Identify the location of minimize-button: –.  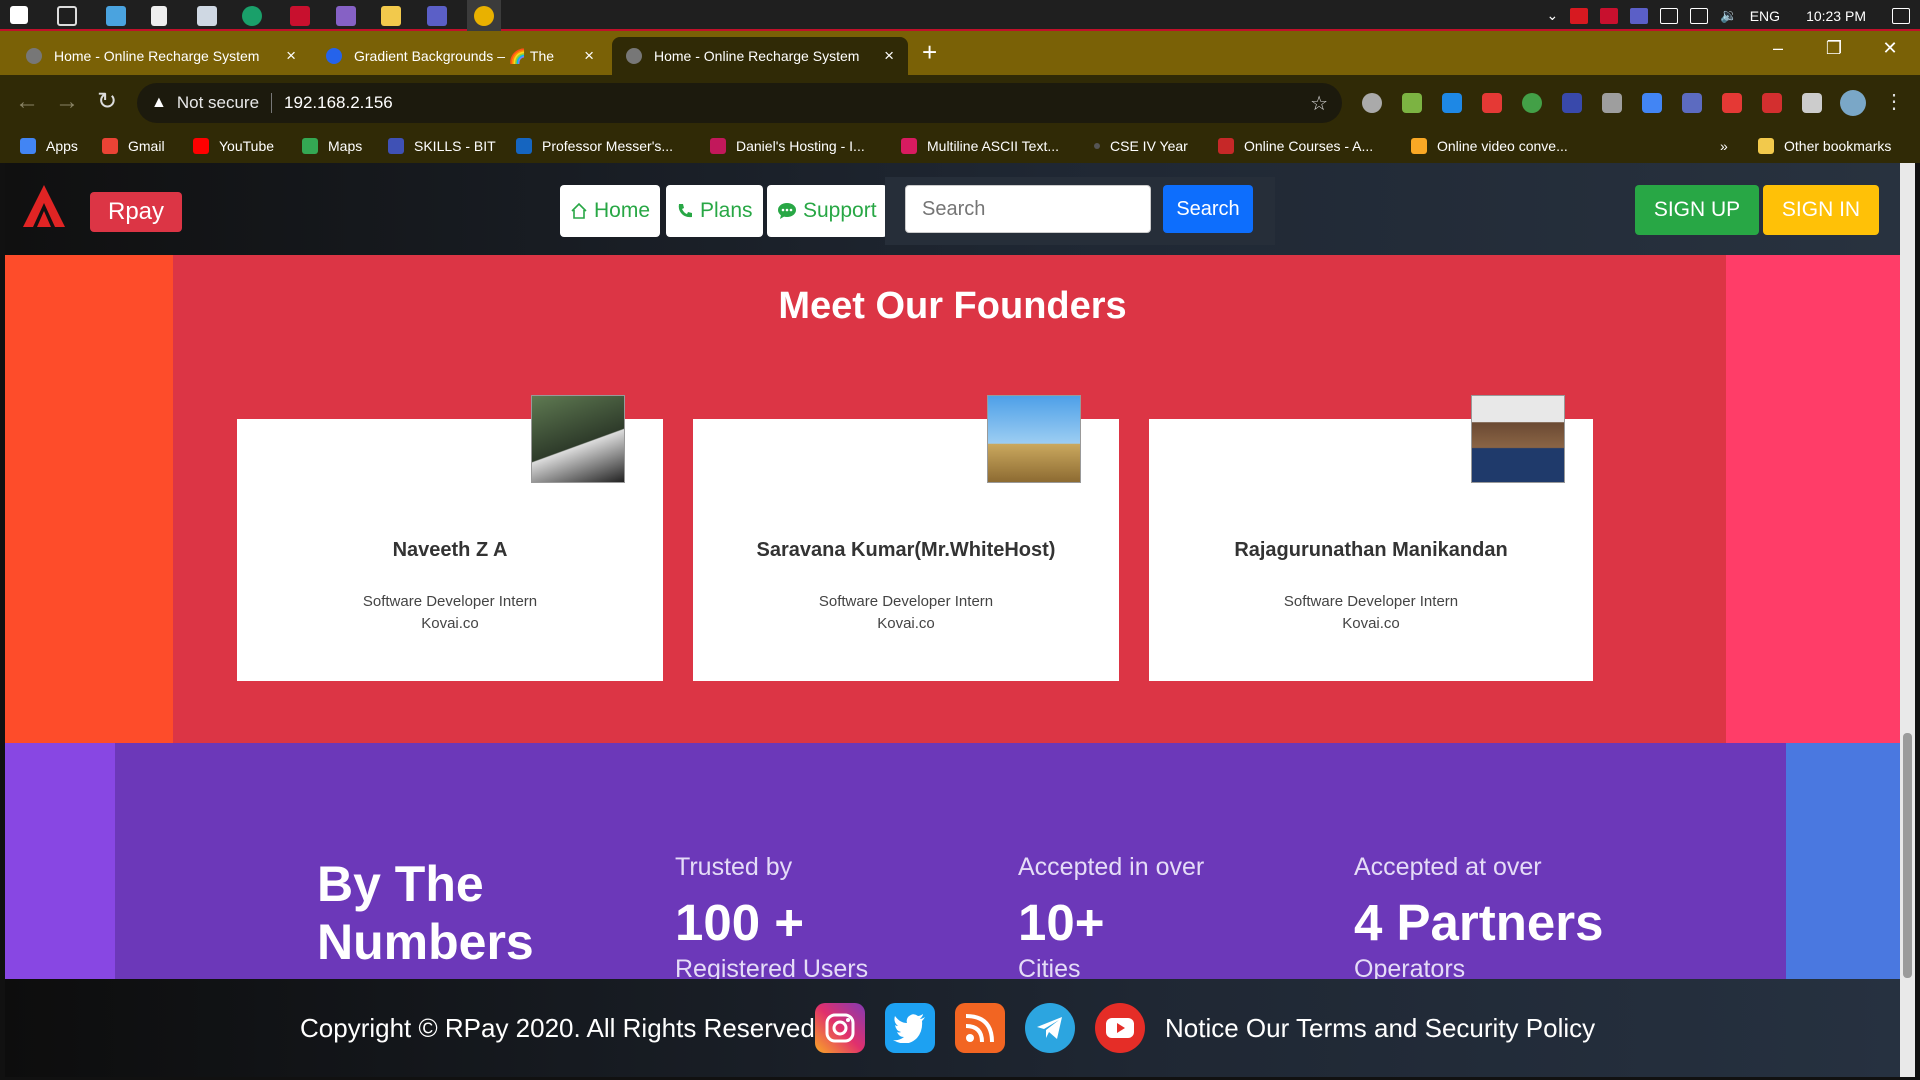
(1778, 49).